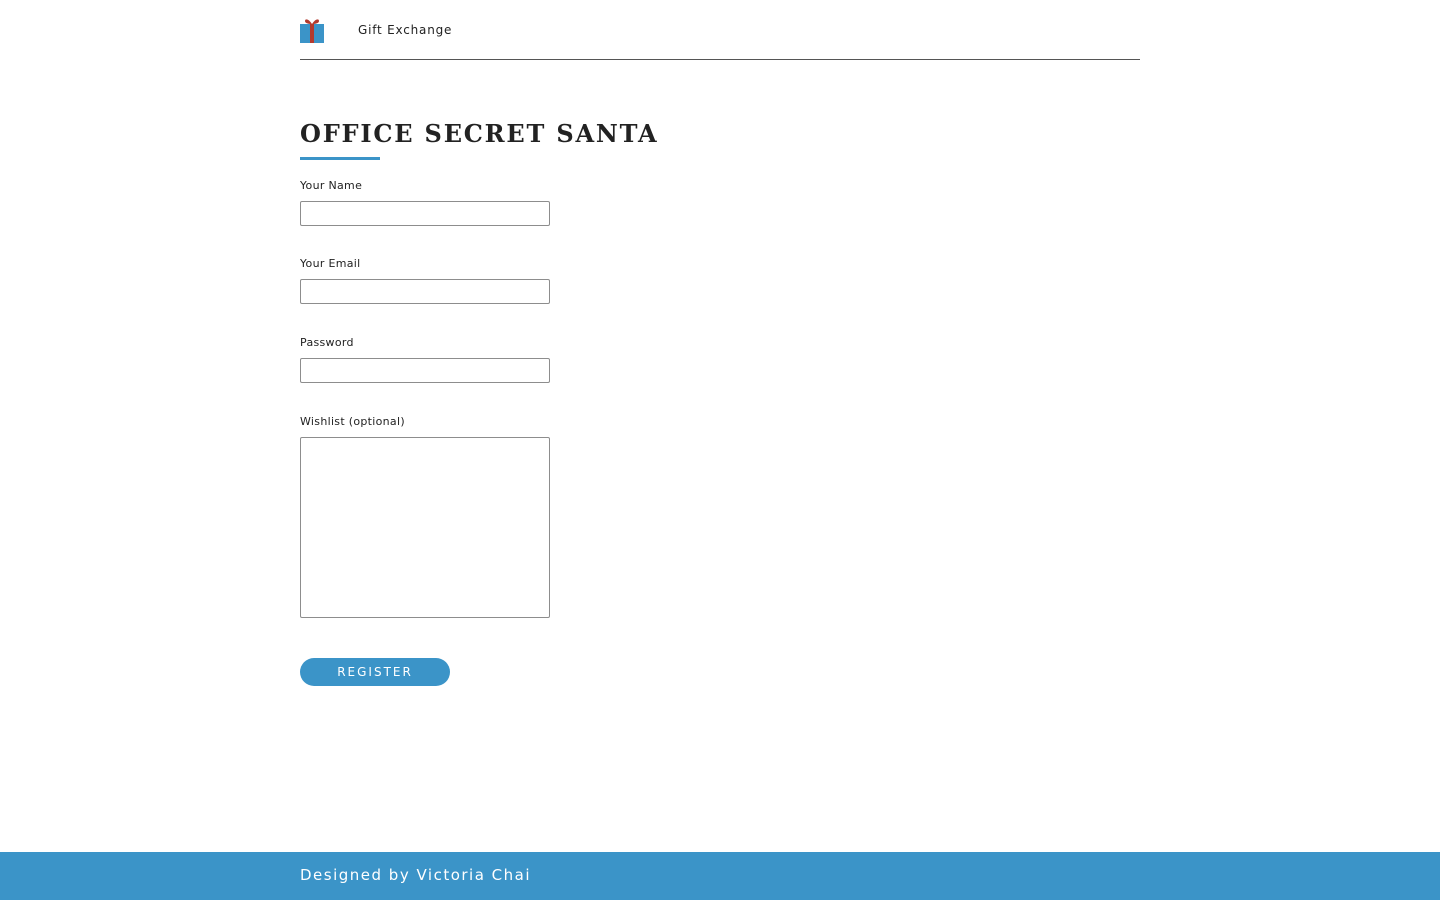 This screenshot has width=1440, height=900. What do you see at coordinates (375, 672) in the screenshot?
I see `register-button: REGISTER` at bounding box center [375, 672].